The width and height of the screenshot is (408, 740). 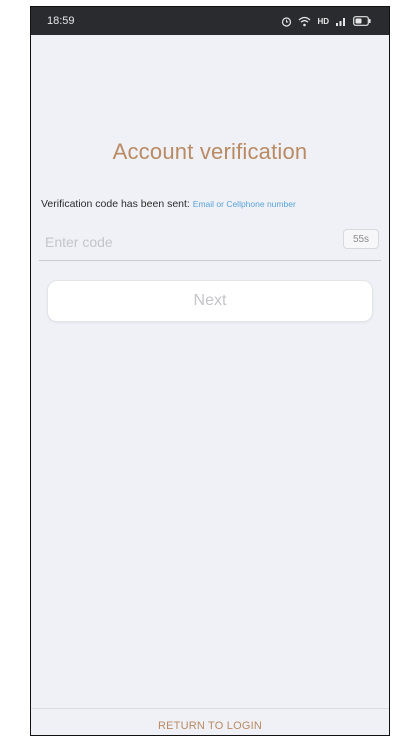 I want to click on sent-destination: Email or Cellphone number, so click(x=244, y=204).